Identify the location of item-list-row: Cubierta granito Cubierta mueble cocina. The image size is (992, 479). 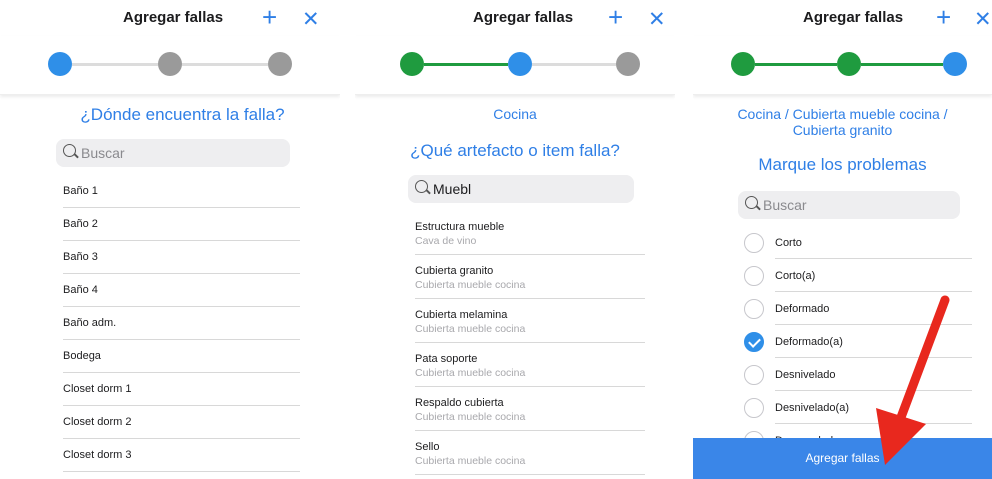
(515, 277).